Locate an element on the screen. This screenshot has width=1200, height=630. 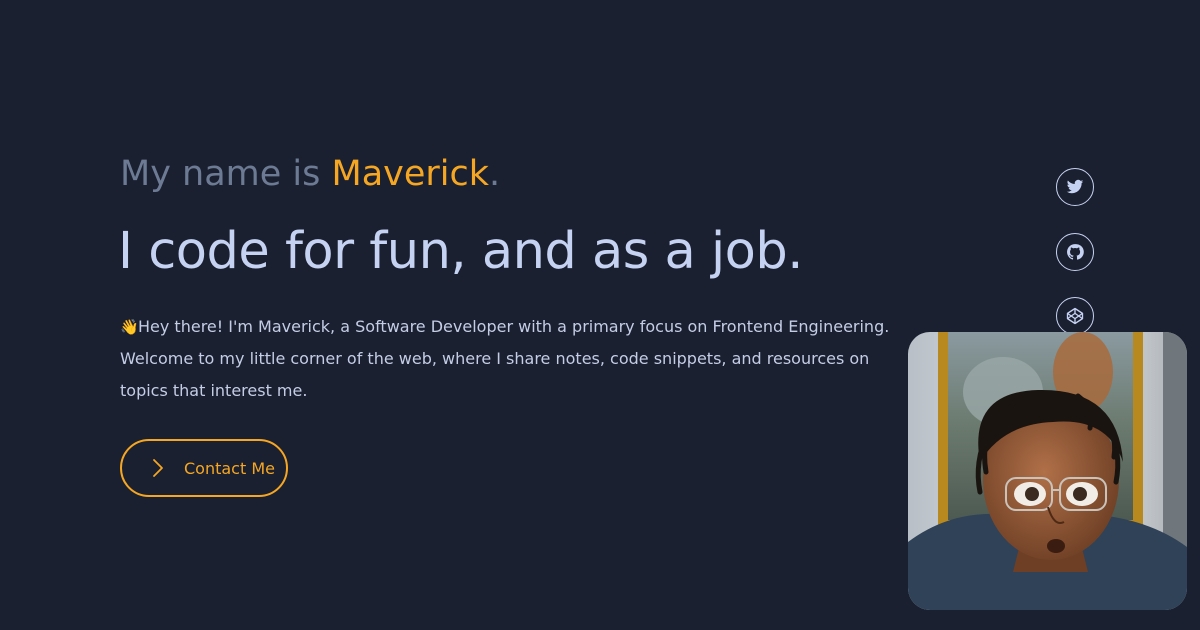
contact-button: Contact Me is located at coordinates (204, 468).